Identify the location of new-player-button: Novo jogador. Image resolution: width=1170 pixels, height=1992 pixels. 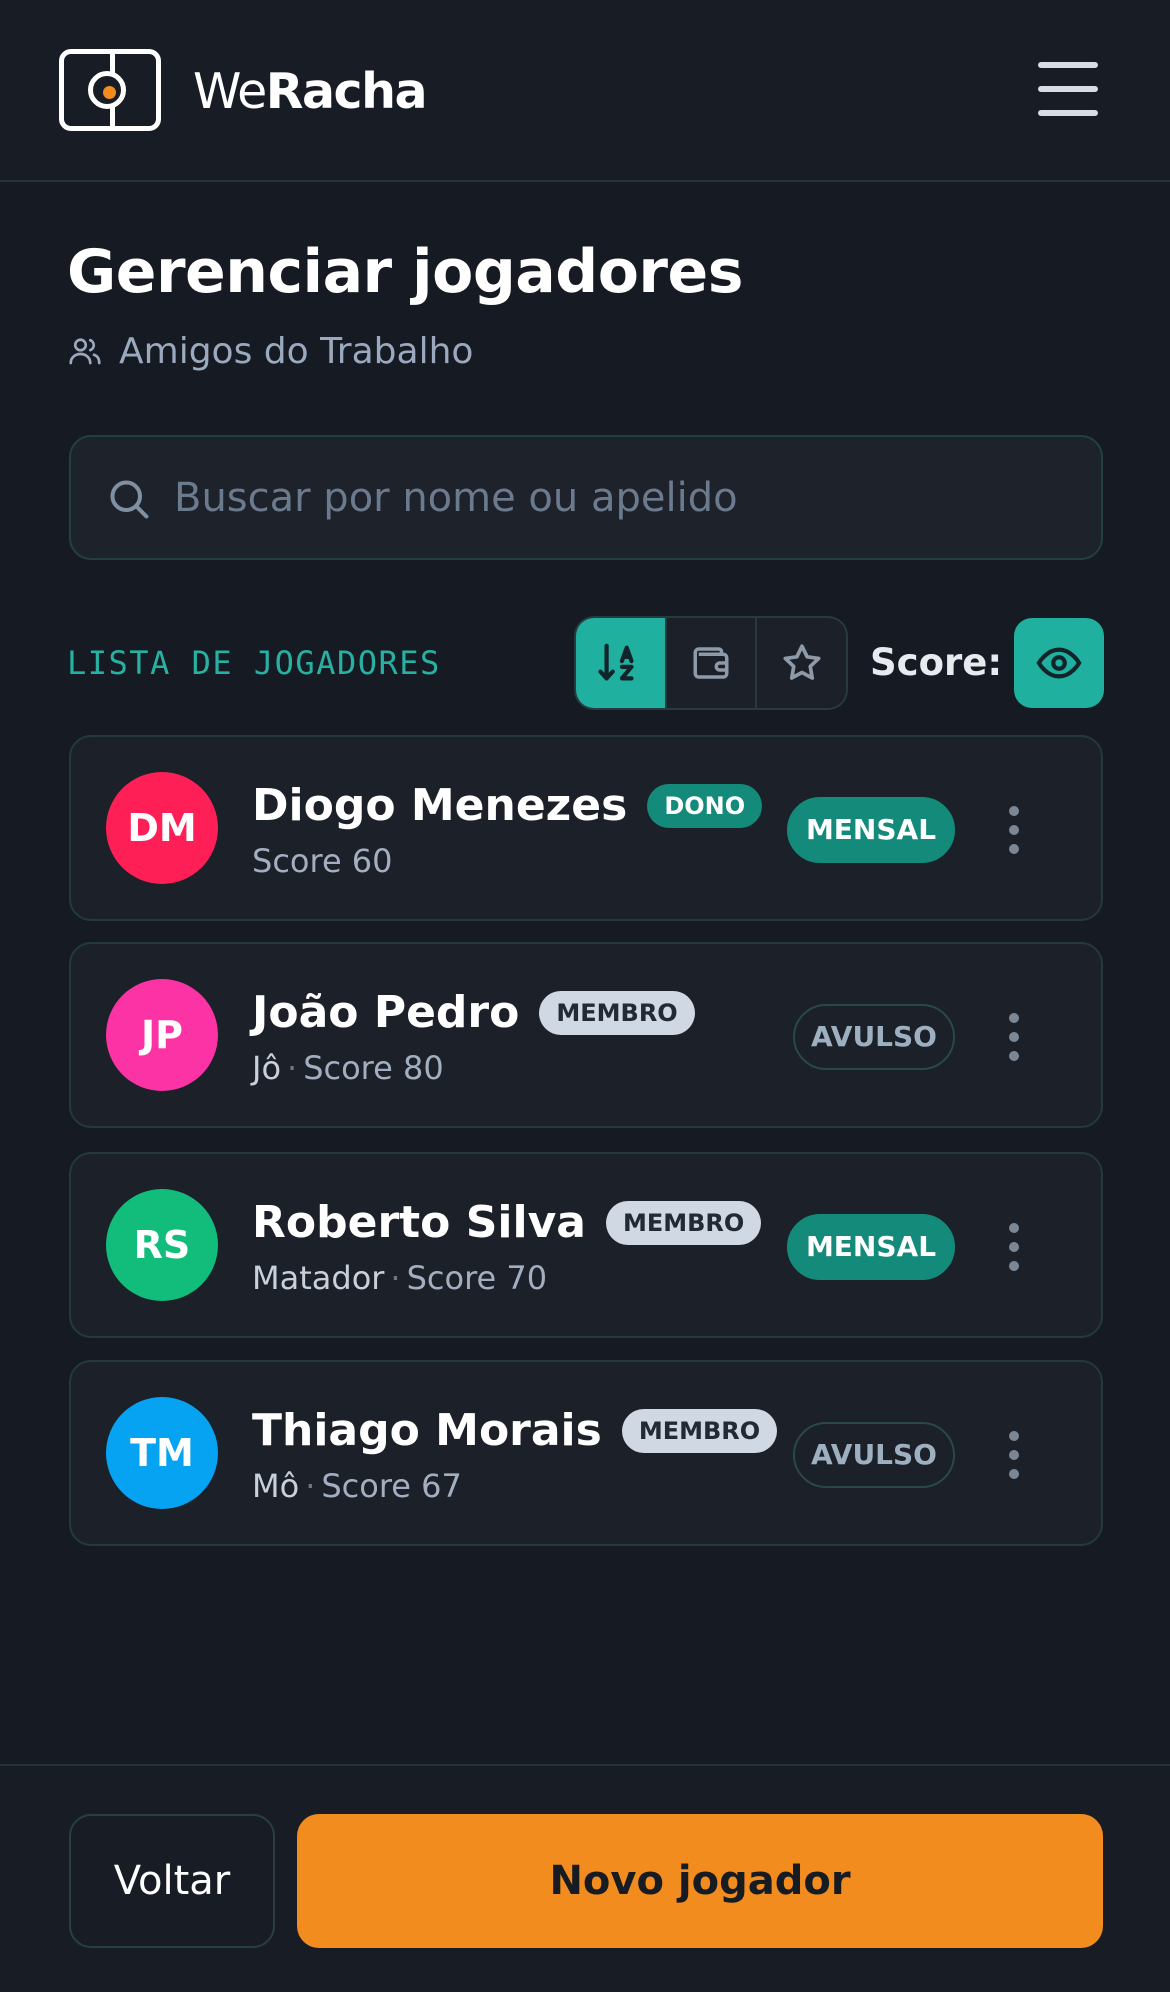
(700, 1881).